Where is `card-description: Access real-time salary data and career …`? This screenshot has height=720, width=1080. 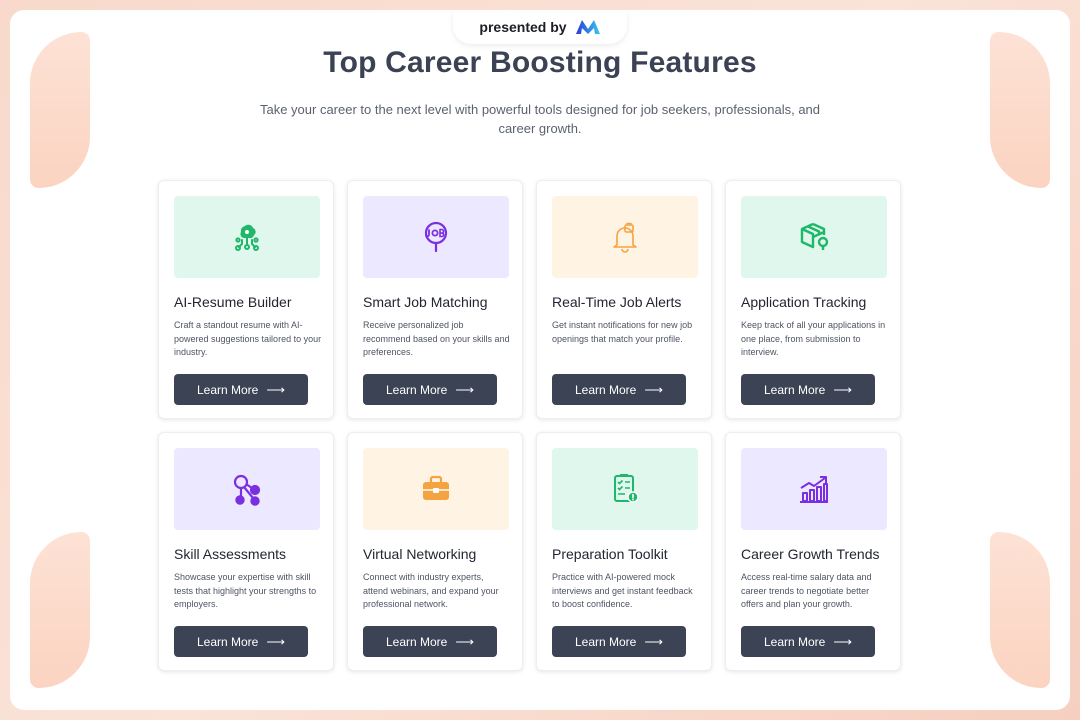
card-description: Access real-time salary data and career … is located at coordinates (806, 590).